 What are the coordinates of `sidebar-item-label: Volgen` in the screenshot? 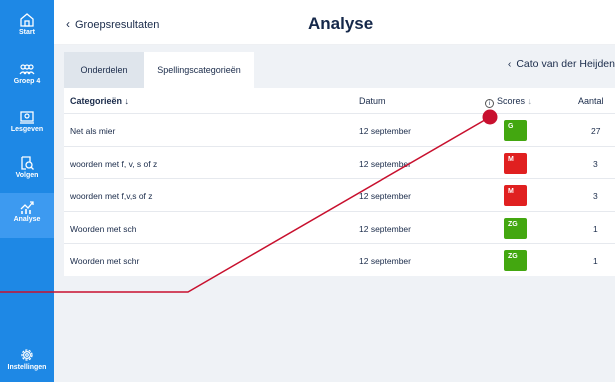 It's located at (27, 175).